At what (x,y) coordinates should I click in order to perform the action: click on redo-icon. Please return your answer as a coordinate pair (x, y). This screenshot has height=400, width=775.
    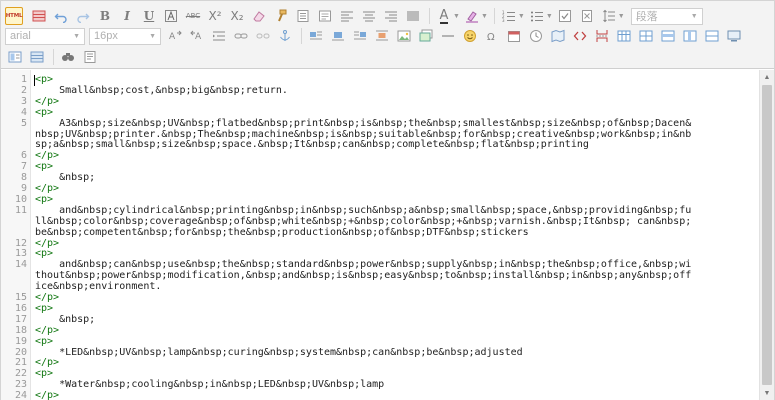
    Looking at the image, I should click on (83, 16).